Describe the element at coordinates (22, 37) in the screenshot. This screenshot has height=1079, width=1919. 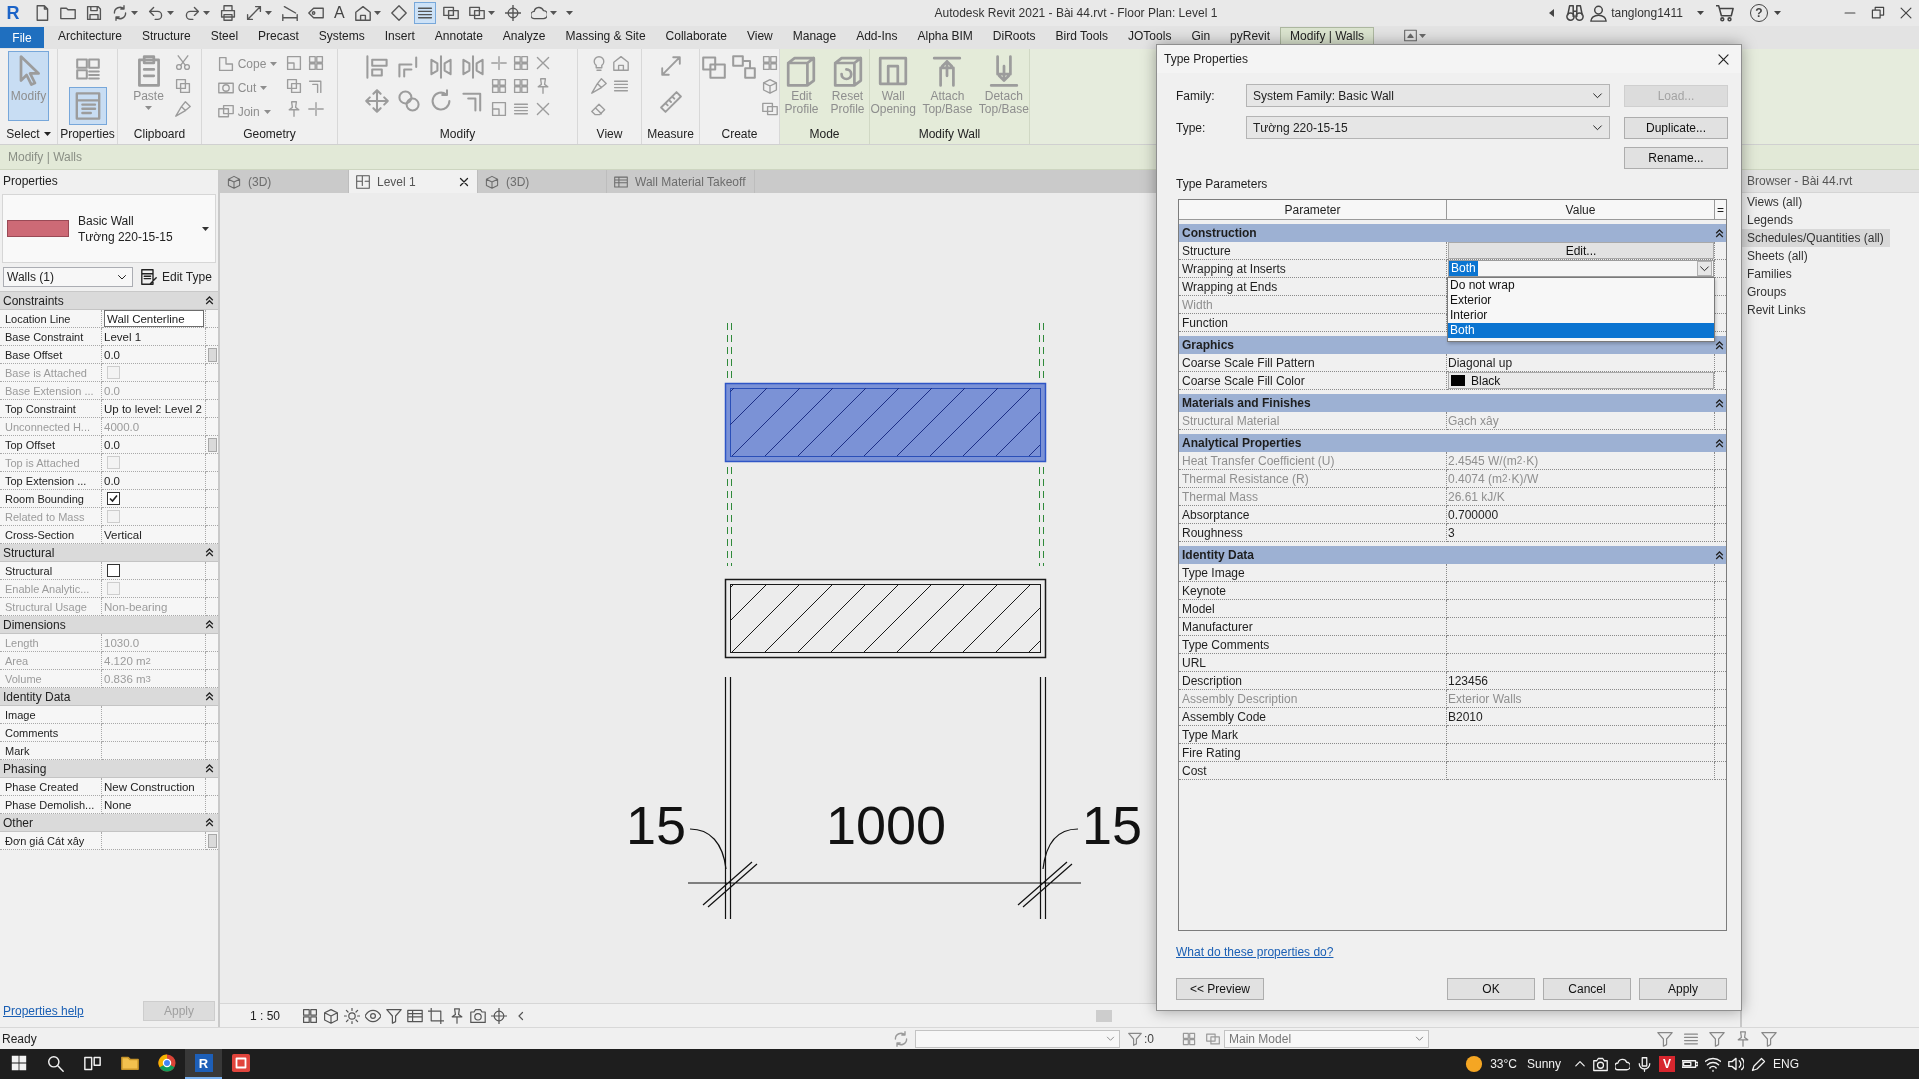
I see `ribbon-tab: File` at that location.